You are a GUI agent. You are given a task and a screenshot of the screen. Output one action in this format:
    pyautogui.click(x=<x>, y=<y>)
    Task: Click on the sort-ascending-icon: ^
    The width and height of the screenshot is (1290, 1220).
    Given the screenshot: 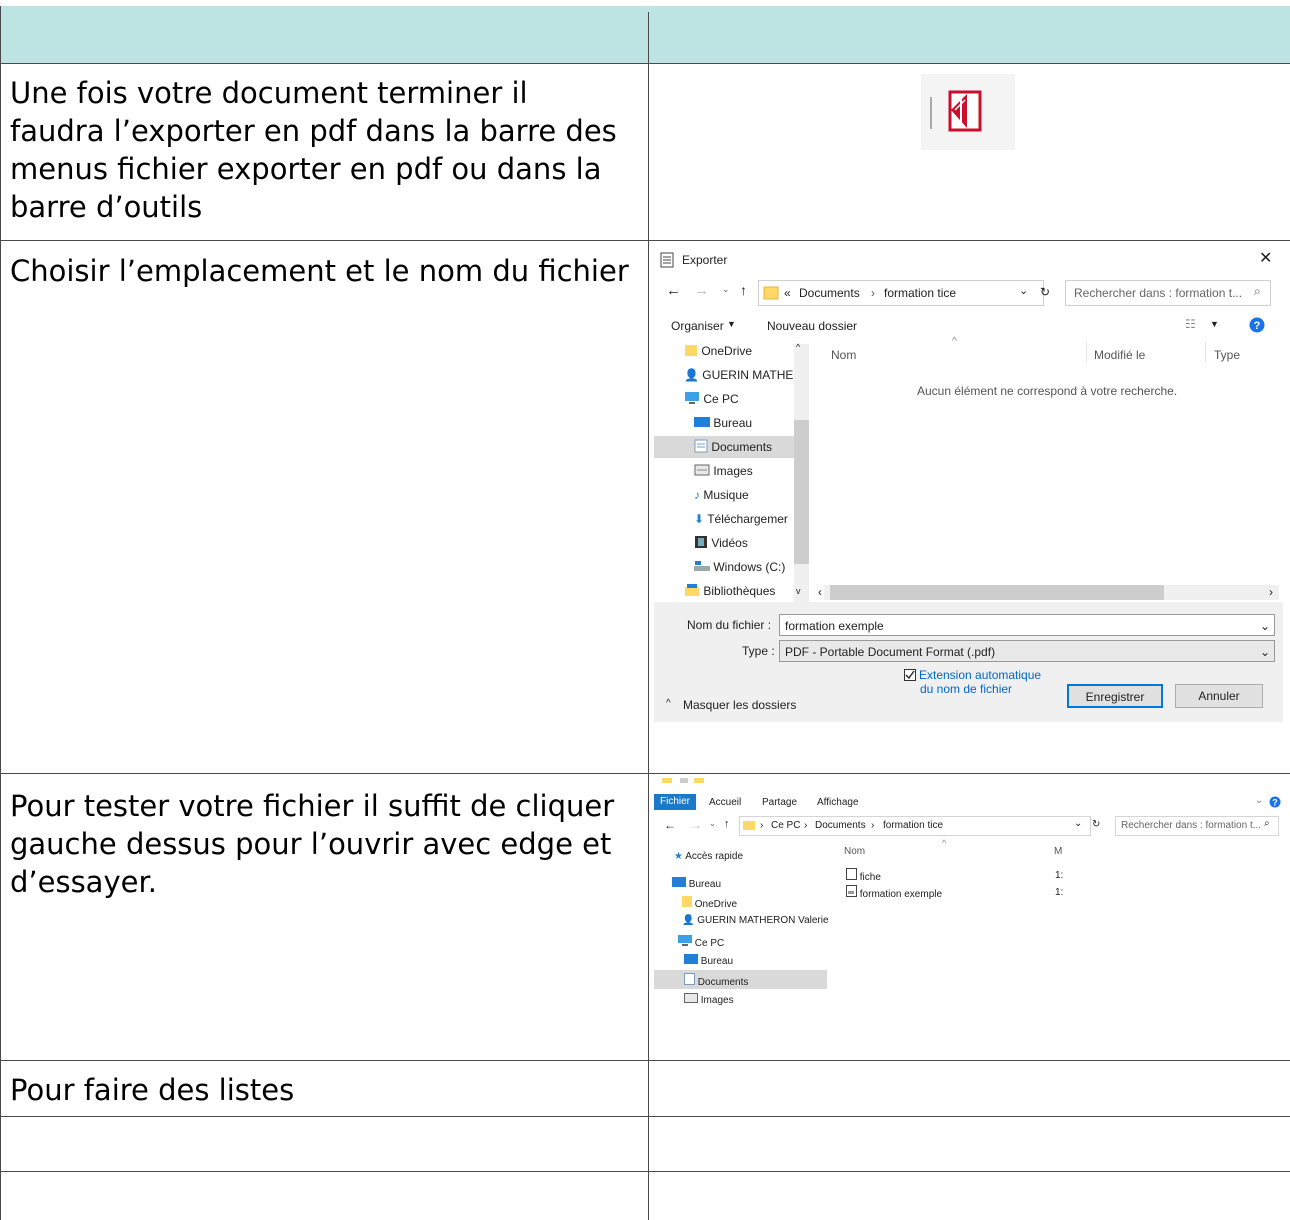 What is the action you would take?
    pyautogui.click(x=954, y=341)
    